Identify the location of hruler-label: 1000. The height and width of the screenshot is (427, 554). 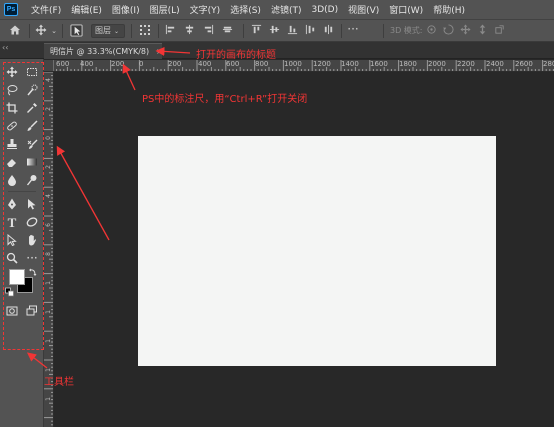
(293, 64).